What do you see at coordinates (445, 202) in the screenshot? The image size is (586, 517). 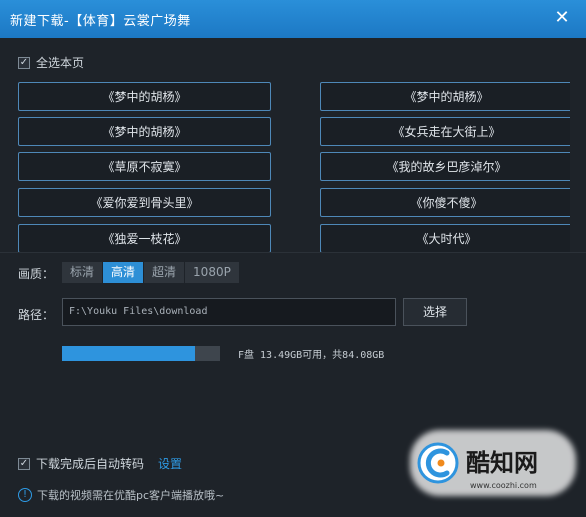 I see `song-item: 《你傻不傻》` at bounding box center [445, 202].